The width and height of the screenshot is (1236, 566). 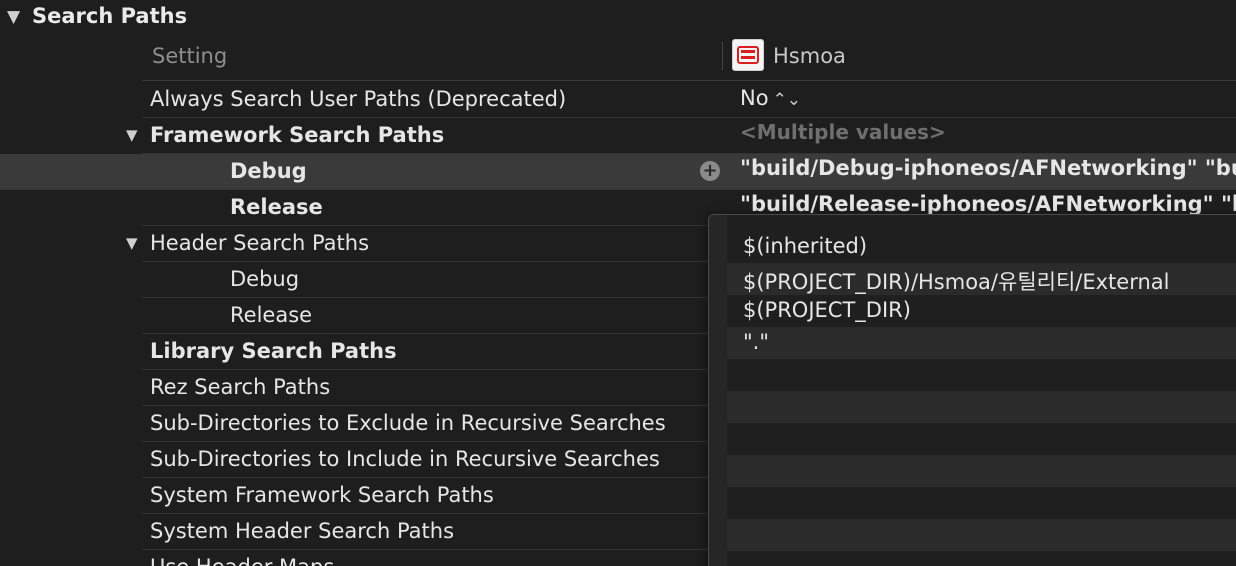 I want to click on setting-label: System Framework Search Paths, so click(x=322, y=495).